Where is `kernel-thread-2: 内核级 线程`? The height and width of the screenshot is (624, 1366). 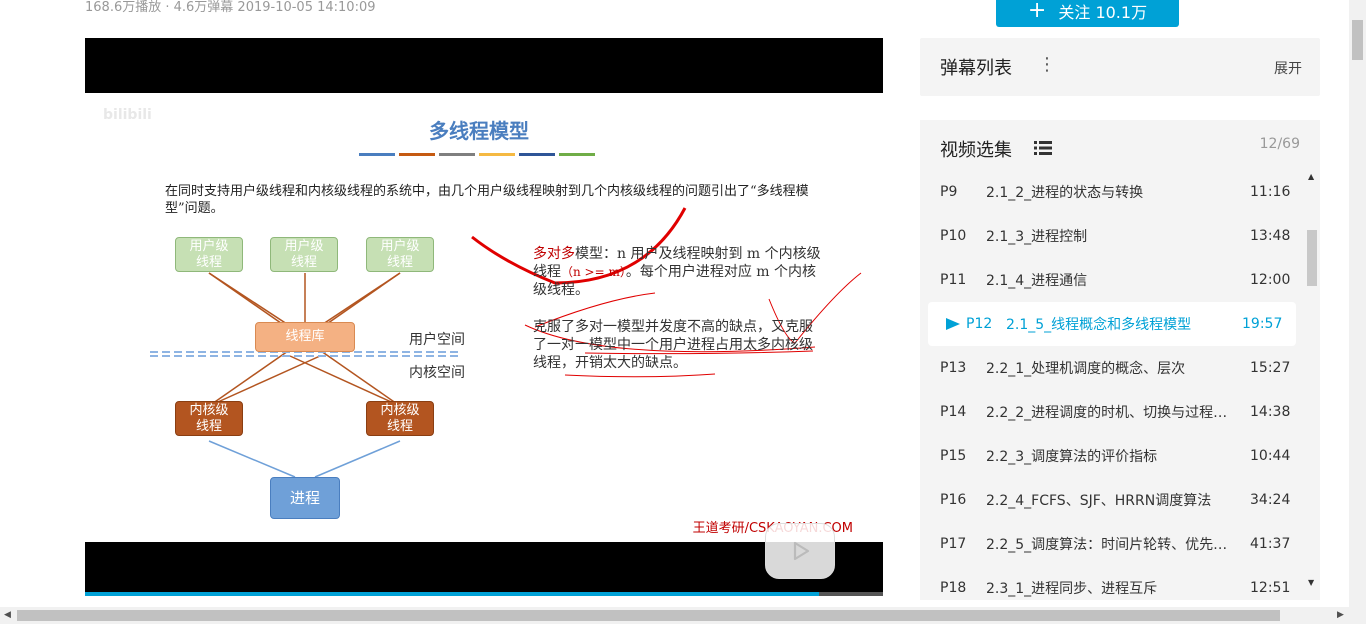 kernel-thread-2: 内核级 线程 is located at coordinates (400, 418).